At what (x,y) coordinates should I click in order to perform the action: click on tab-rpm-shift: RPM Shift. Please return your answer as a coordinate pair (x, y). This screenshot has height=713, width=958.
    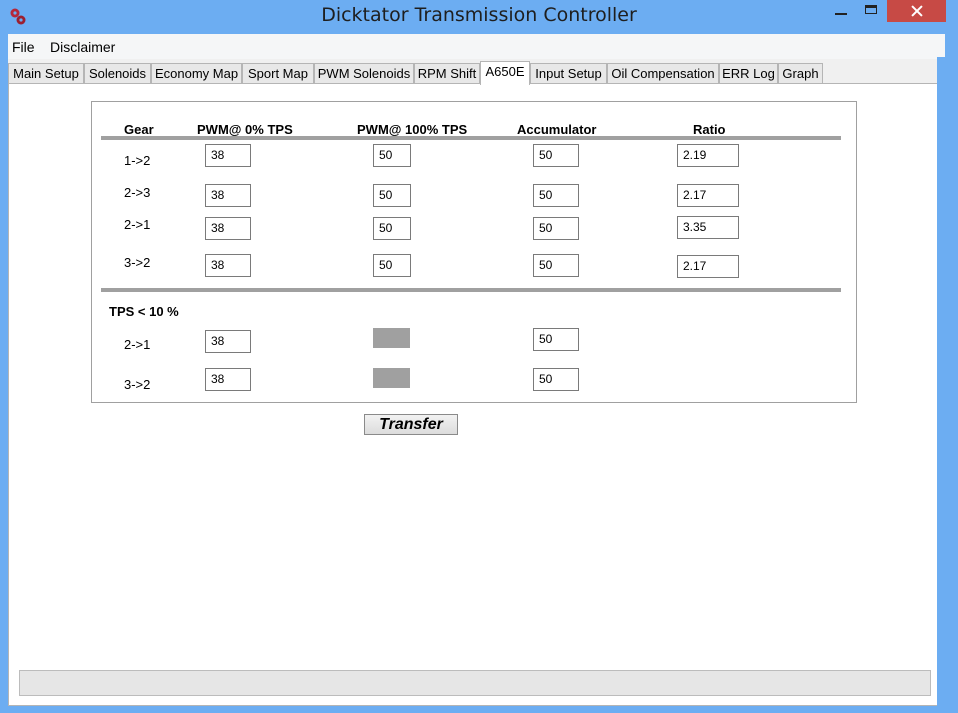
    Looking at the image, I should click on (447, 73).